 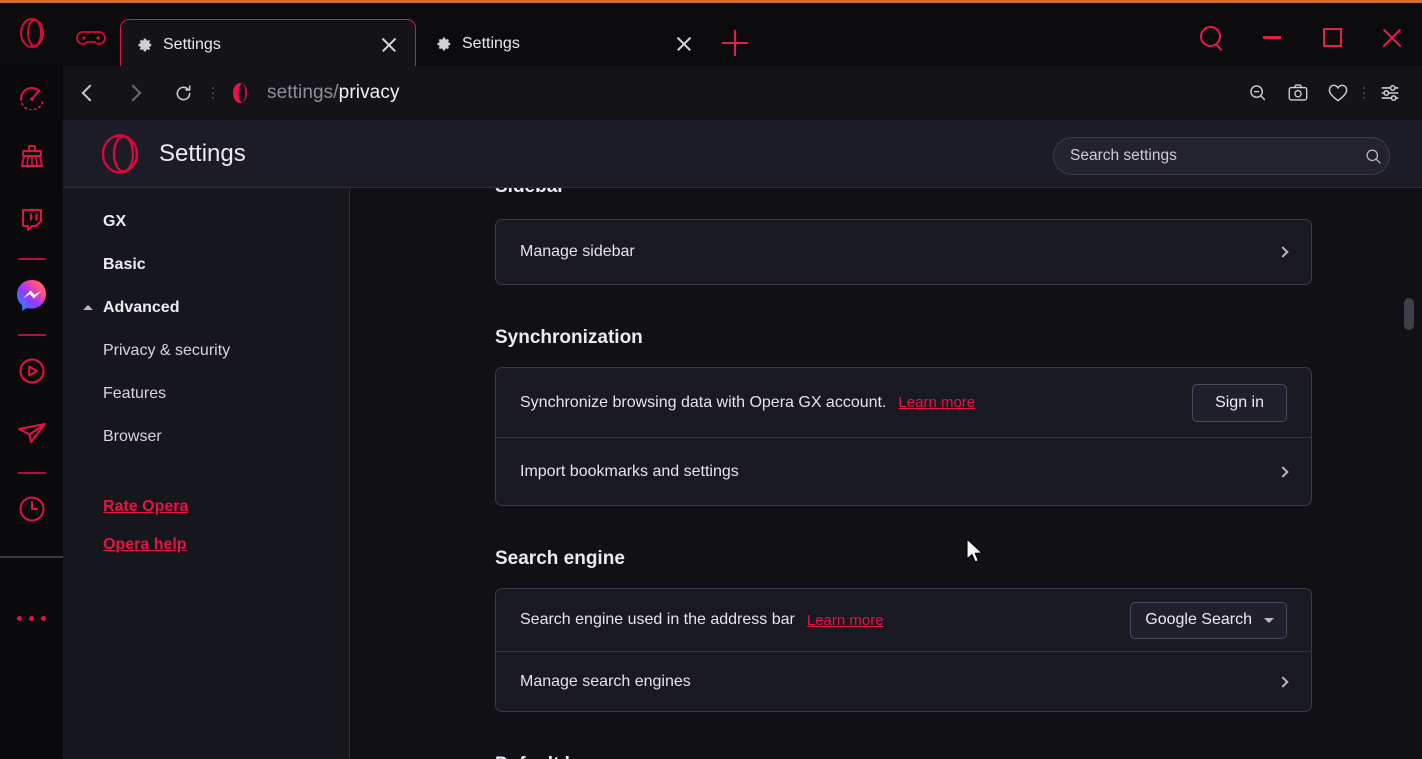 I want to click on content-scrollbar, so click(x=1409, y=473).